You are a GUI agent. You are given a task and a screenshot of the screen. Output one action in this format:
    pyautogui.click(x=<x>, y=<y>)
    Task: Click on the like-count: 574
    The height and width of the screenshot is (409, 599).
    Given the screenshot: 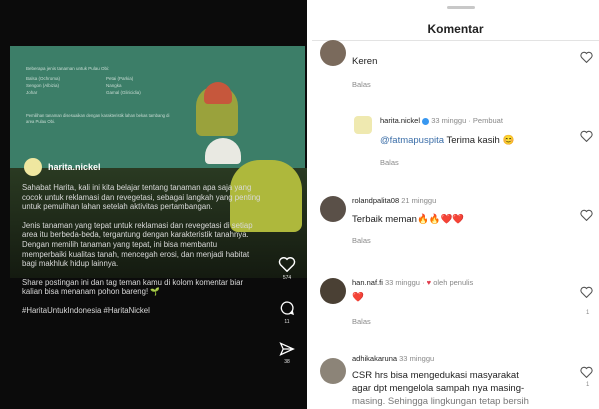 What is the action you would take?
    pyautogui.click(x=287, y=278)
    